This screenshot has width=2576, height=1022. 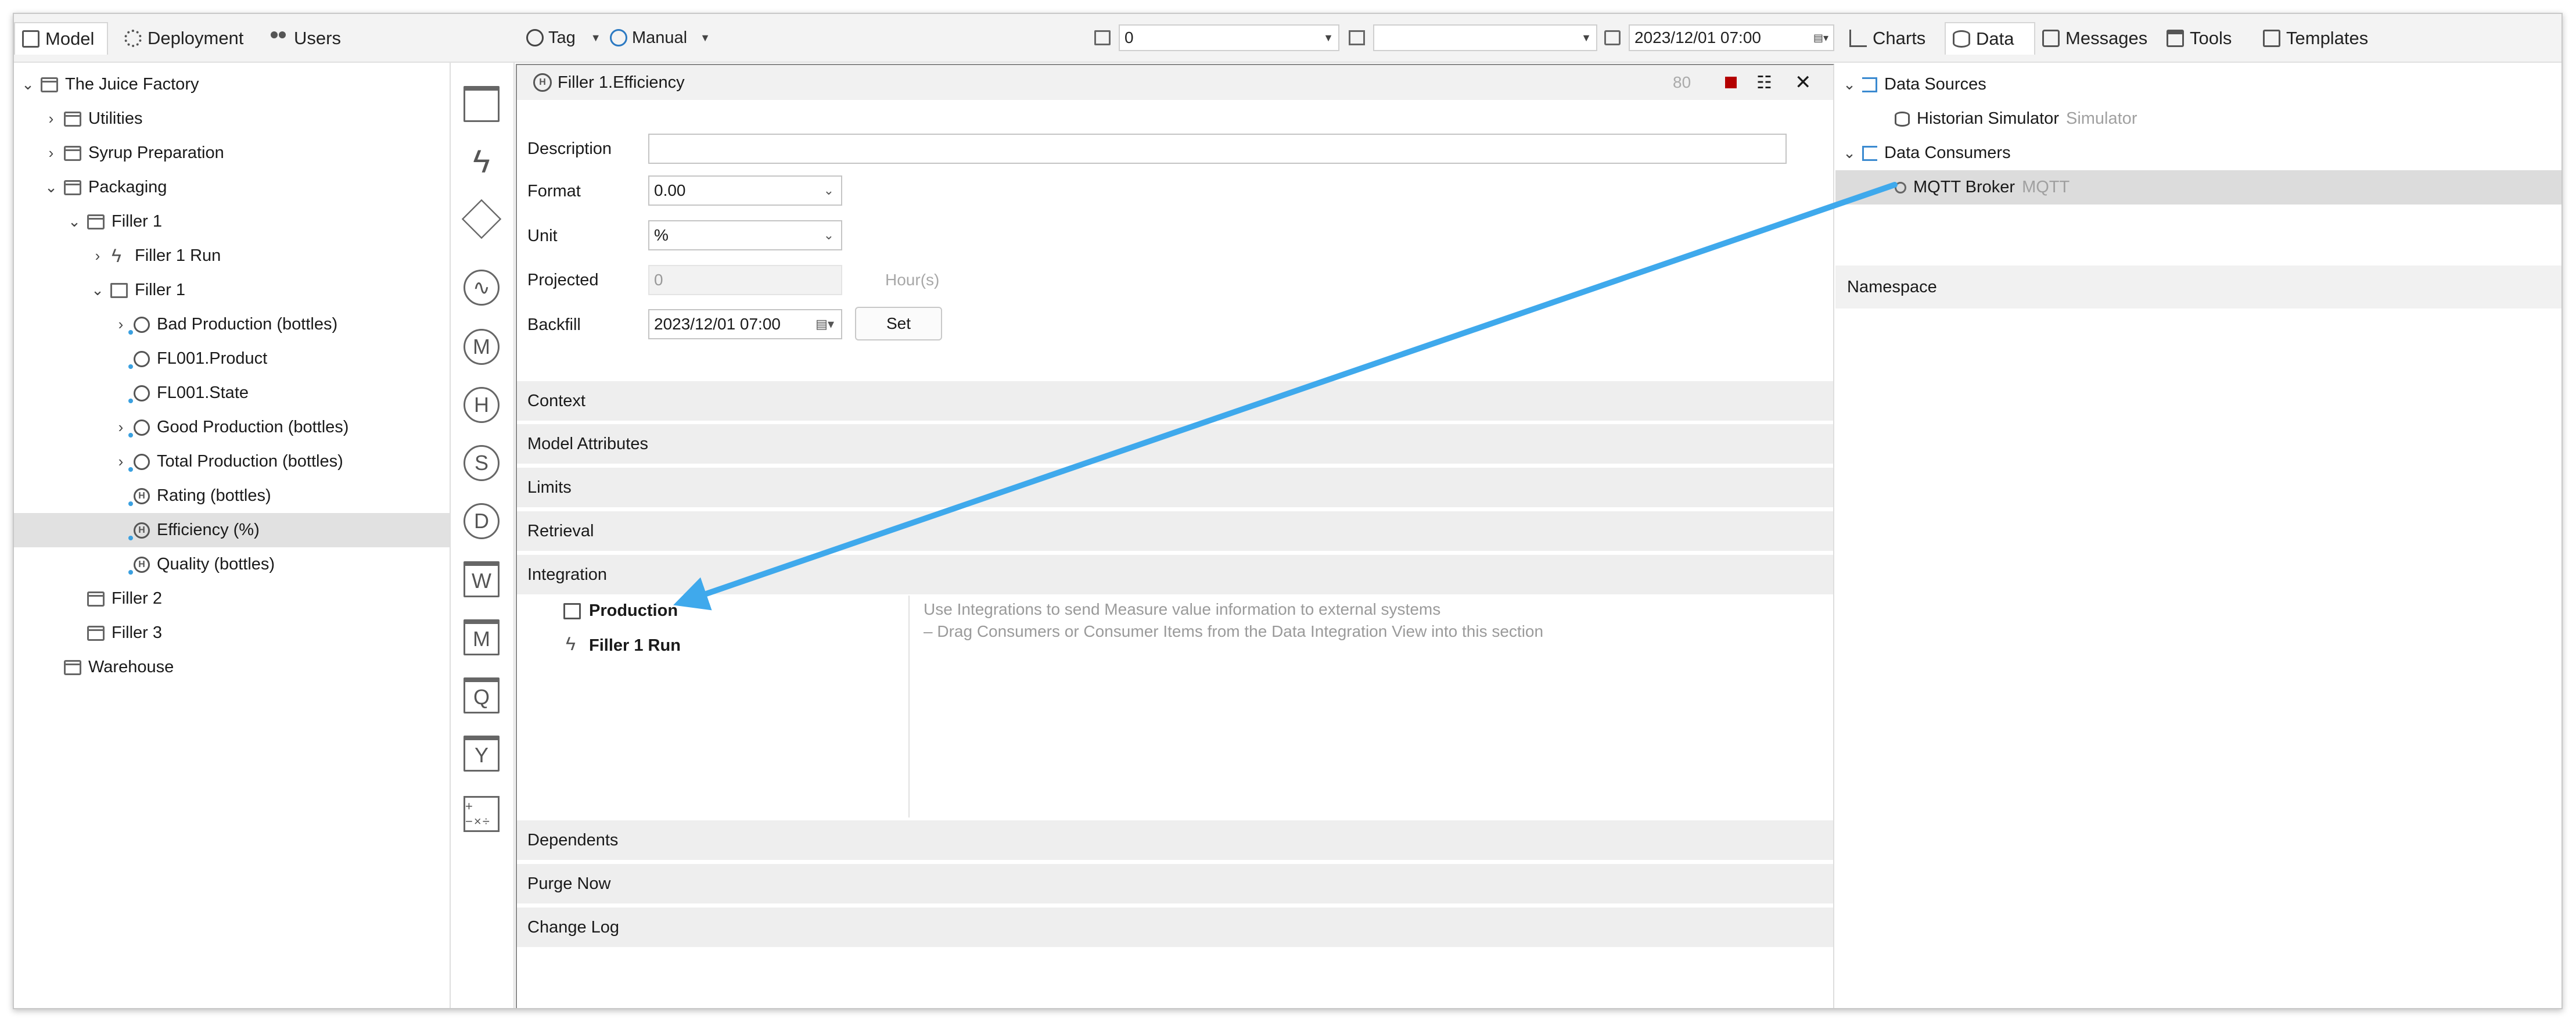 I want to click on tab-tools-label: Tools, so click(x=2211, y=38).